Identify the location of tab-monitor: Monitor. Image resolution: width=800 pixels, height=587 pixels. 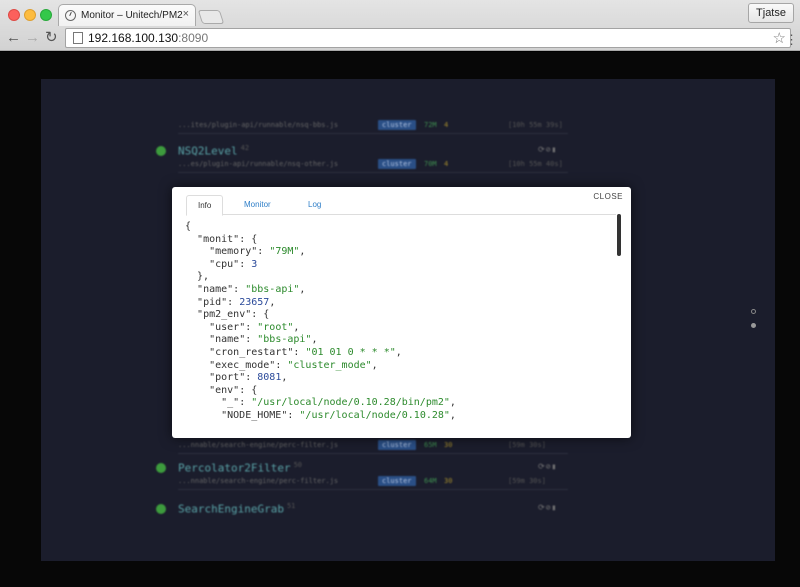
(257, 205).